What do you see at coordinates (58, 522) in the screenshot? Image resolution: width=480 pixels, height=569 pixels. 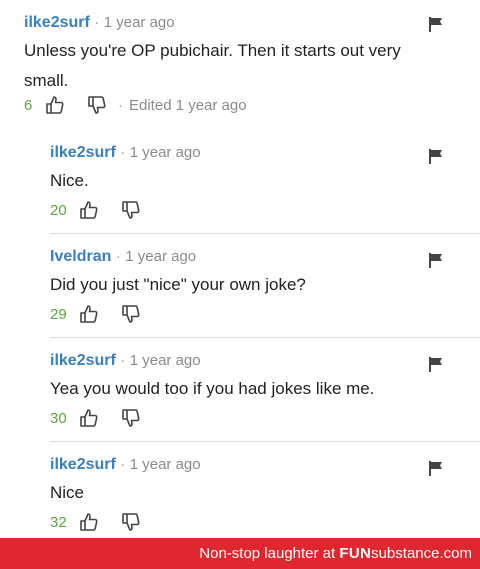 I see `score: 32` at bounding box center [58, 522].